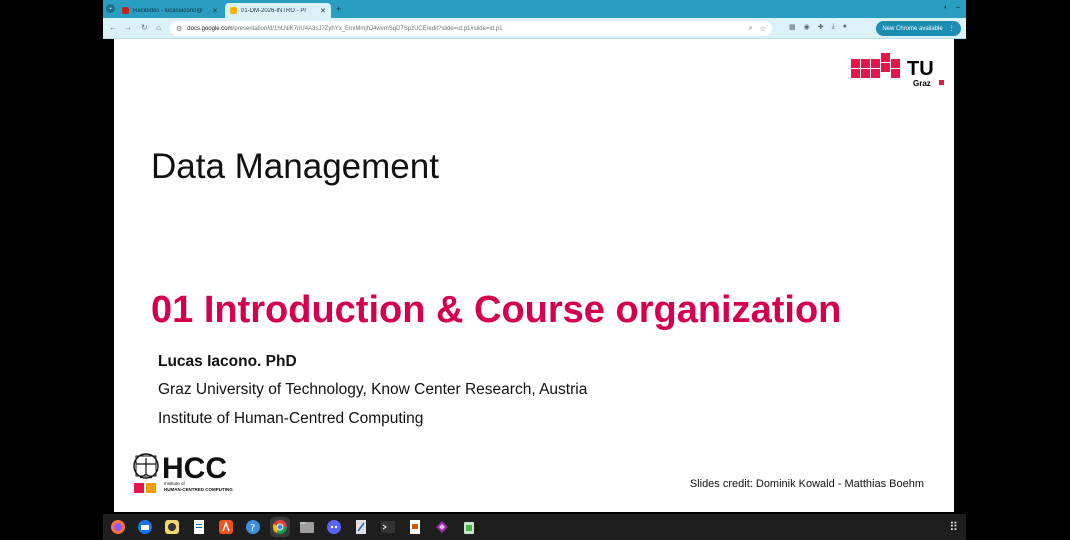 Image resolution: width=1070 pixels, height=540 pixels. Describe the element at coordinates (912, 28) in the screenshot. I see `update-label: New Chrome available` at that location.